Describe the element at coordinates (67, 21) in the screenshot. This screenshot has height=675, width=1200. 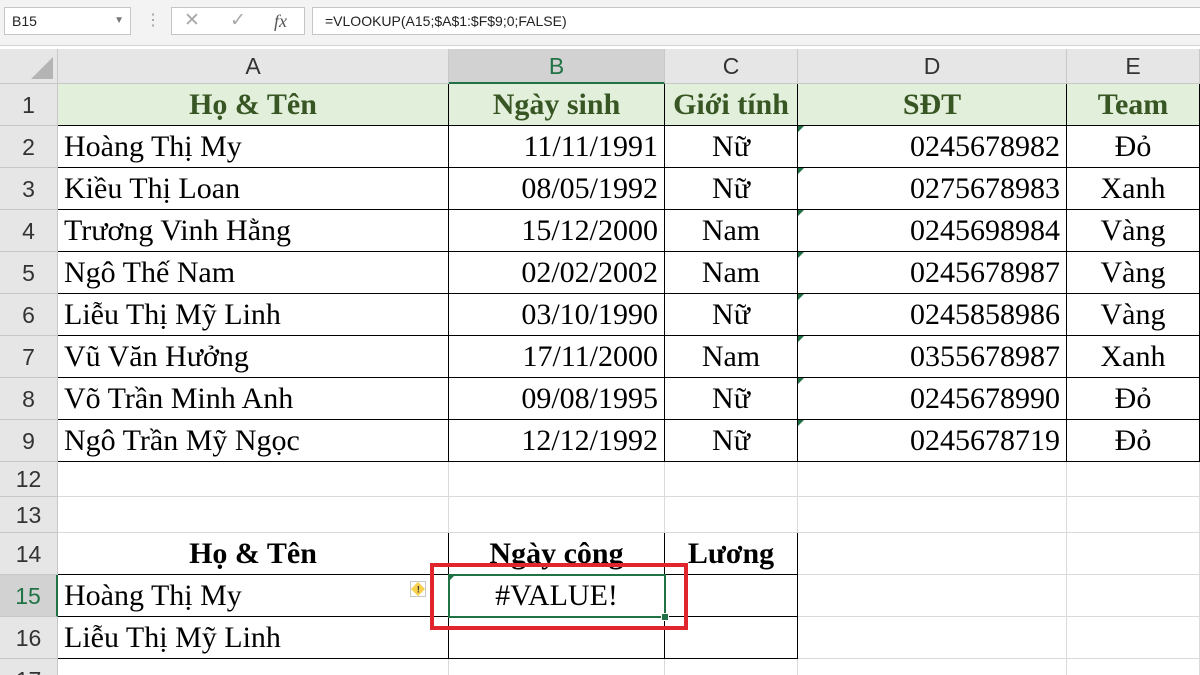
I see `name-box: B15 ▼` at that location.